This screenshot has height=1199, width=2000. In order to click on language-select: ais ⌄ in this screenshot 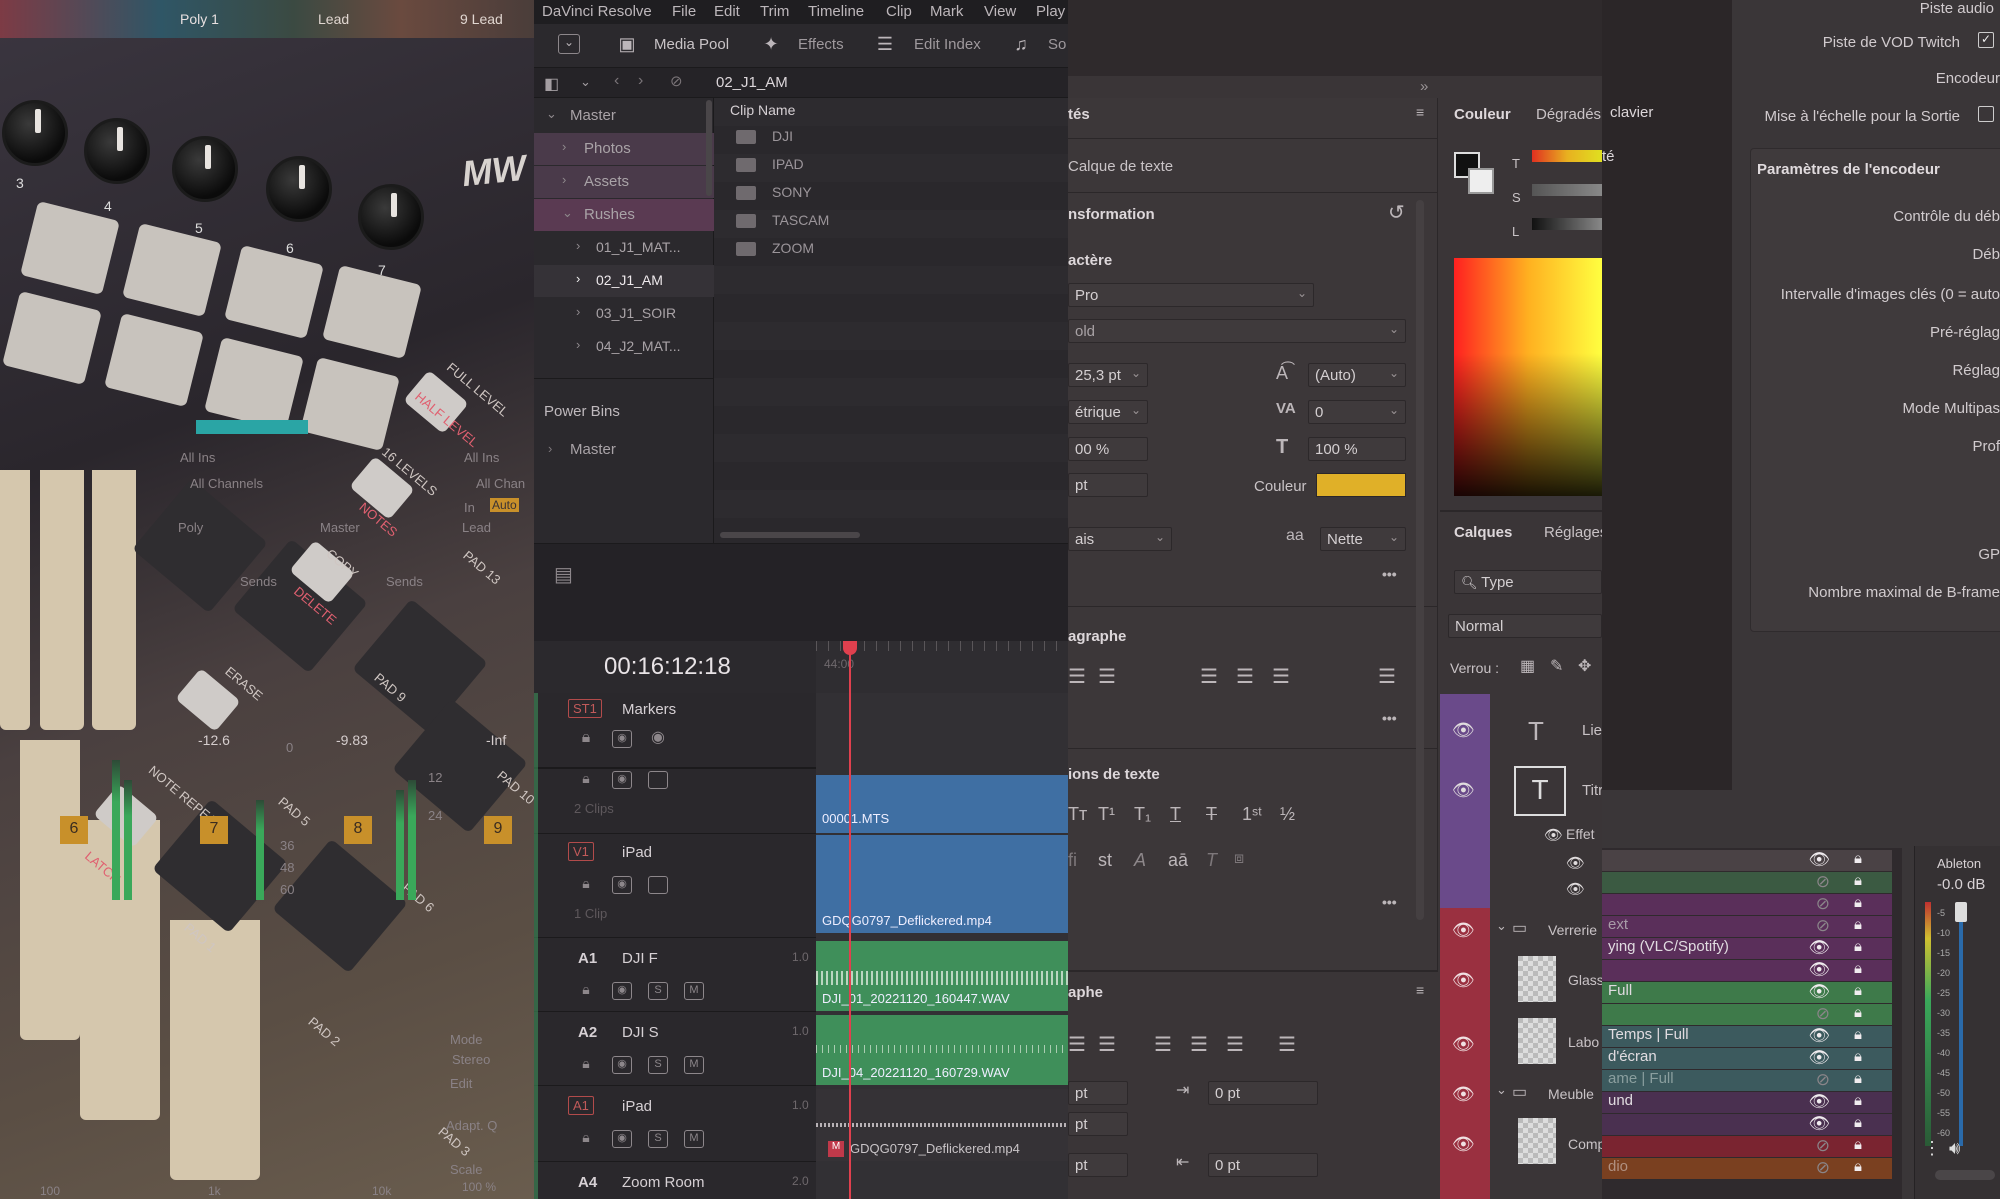, I will do `click(1120, 539)`.